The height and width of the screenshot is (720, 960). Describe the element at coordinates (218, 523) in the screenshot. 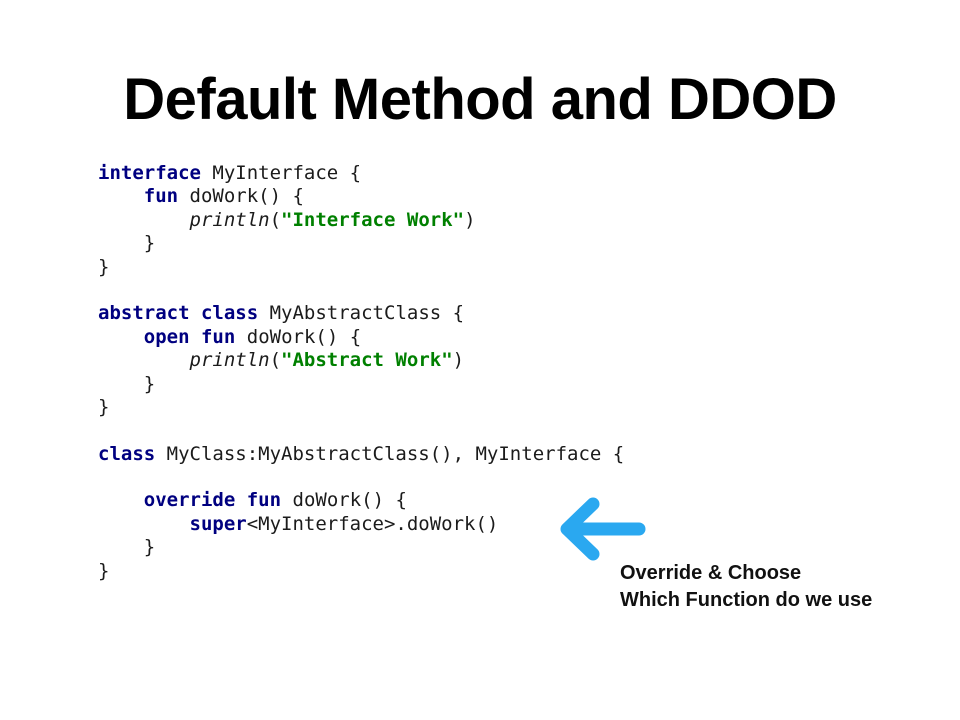

I see `code-keyword: super` at that location.